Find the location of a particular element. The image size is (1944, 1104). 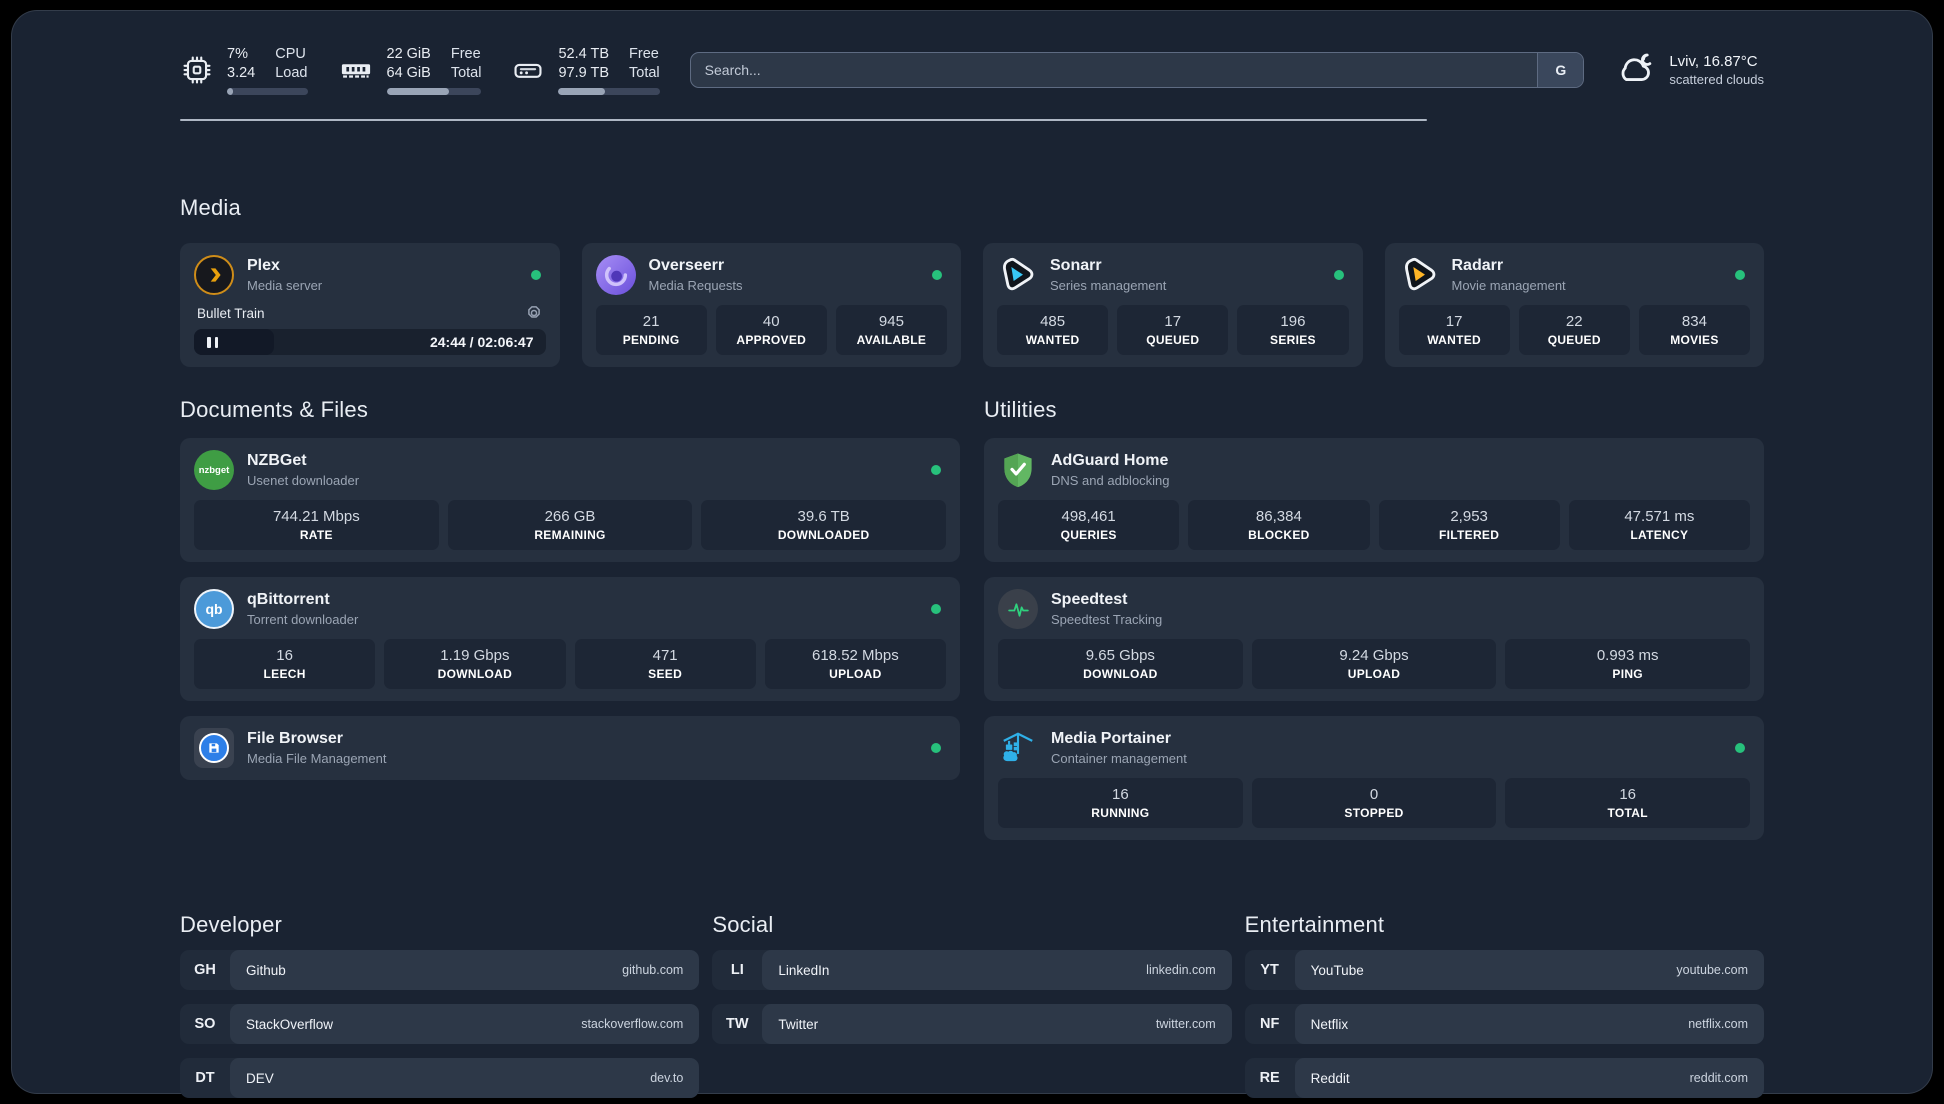

bookmark-name: YouTube is located at coordinates (1337, 970).